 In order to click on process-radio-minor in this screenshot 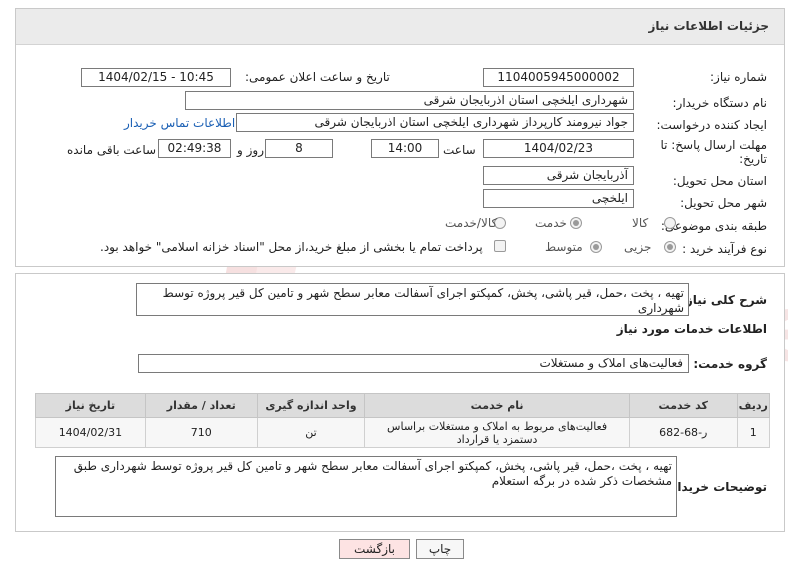, I will do `click(670, 247)`.